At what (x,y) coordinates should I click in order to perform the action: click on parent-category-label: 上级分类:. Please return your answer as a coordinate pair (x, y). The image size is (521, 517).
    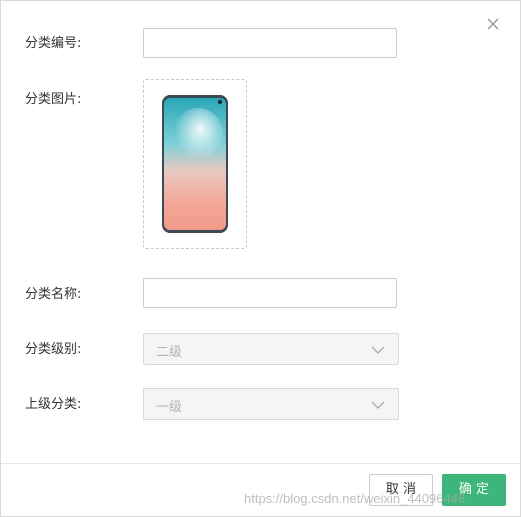
    Looking at the image, I should click on (53, 404).